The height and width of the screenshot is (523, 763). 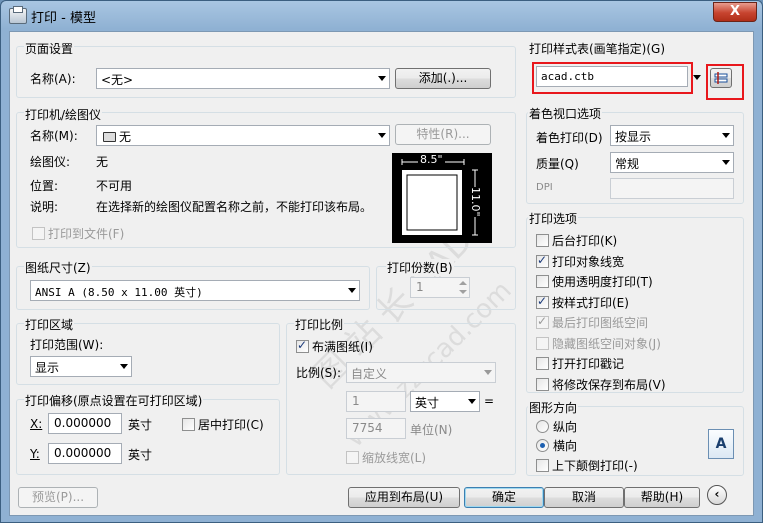 I want to click on window-title: 打印 - 模型, so click(x=63, y=18).